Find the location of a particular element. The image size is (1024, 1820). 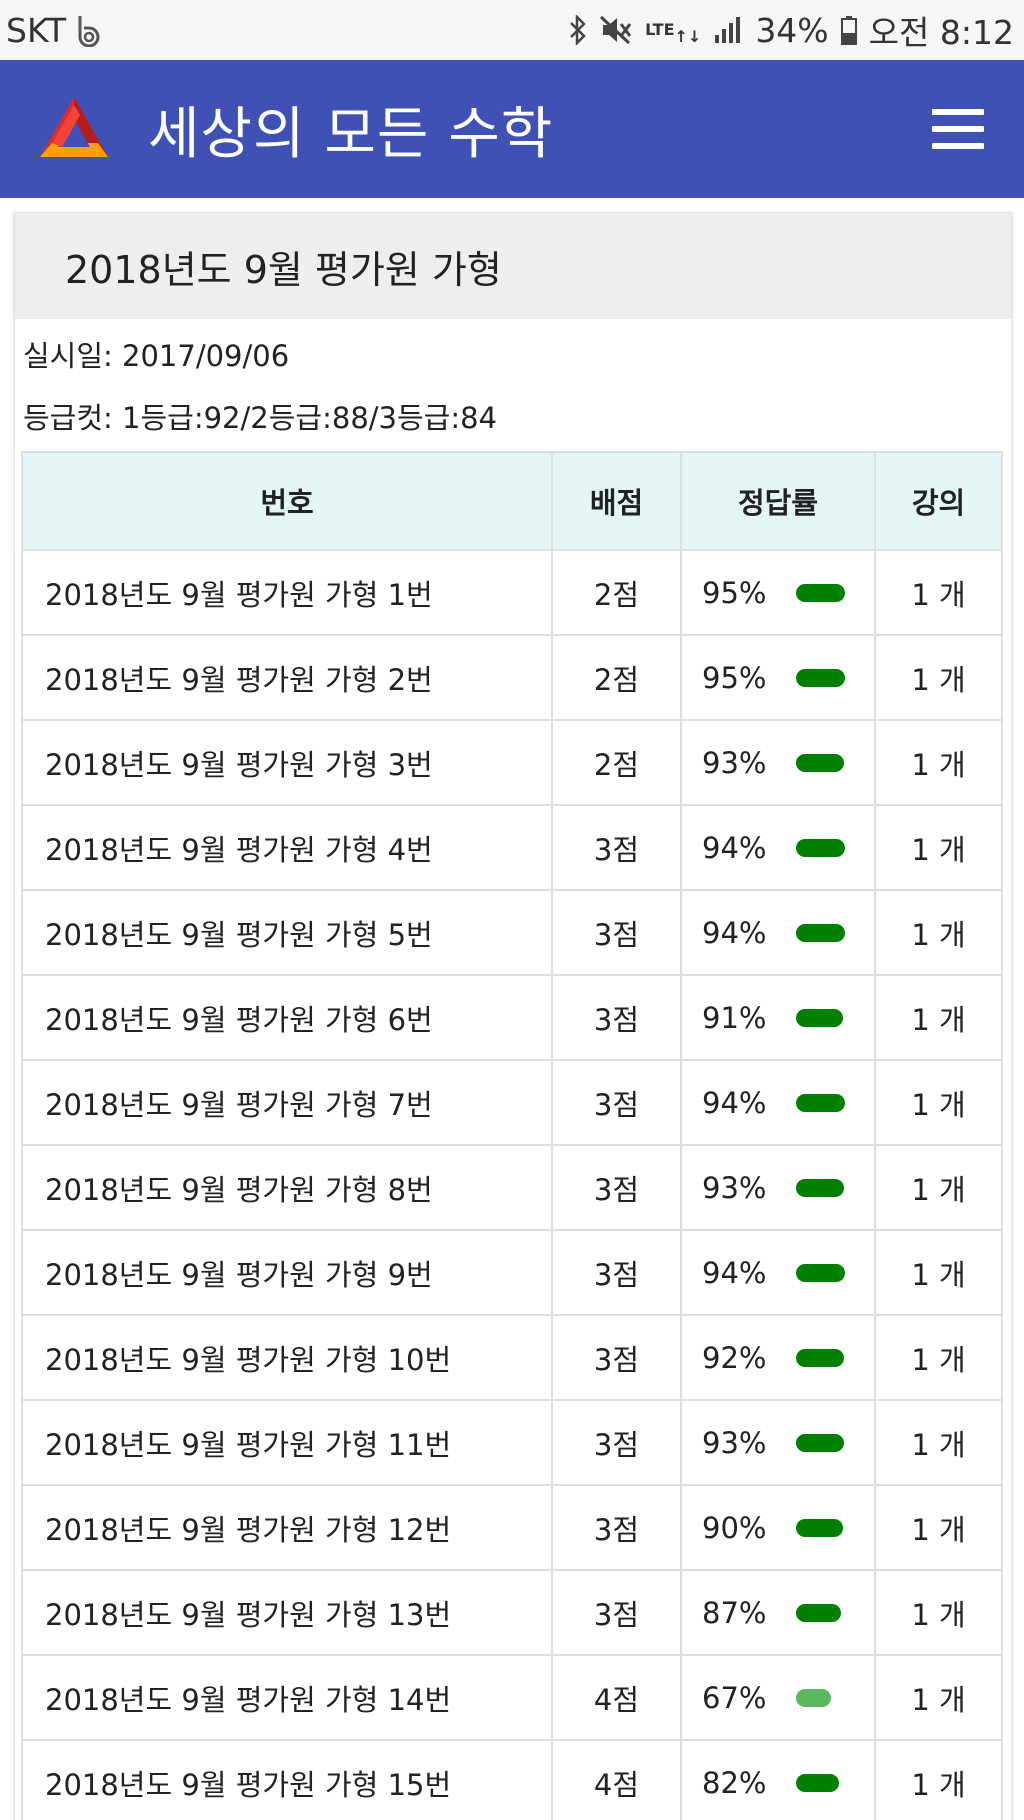

table-row: 2018년도 9월 평가원 가형 2번 2점 95% 1 개 is located at coordinates (512, 677).